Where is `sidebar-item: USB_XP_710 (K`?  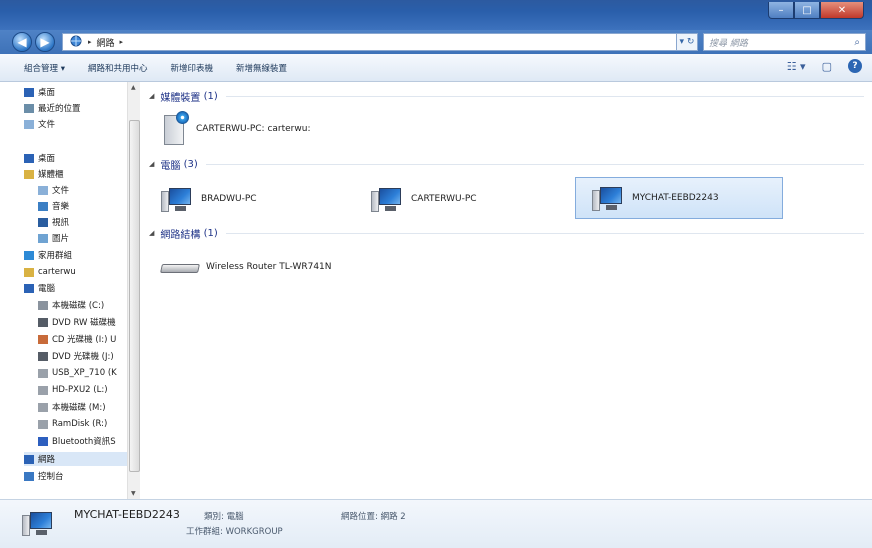
sidebar-item: USB_XP_710 (K is located at coordinates (83, 373).